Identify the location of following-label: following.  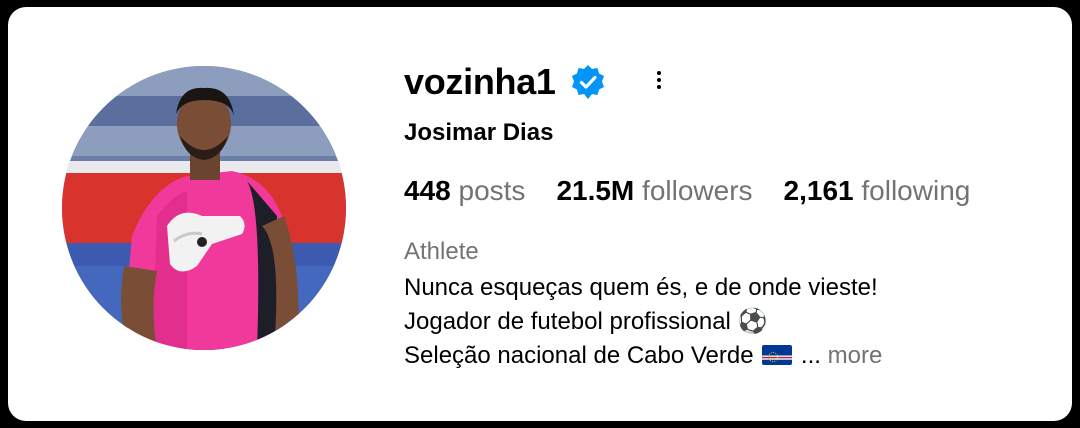
(916, 190).